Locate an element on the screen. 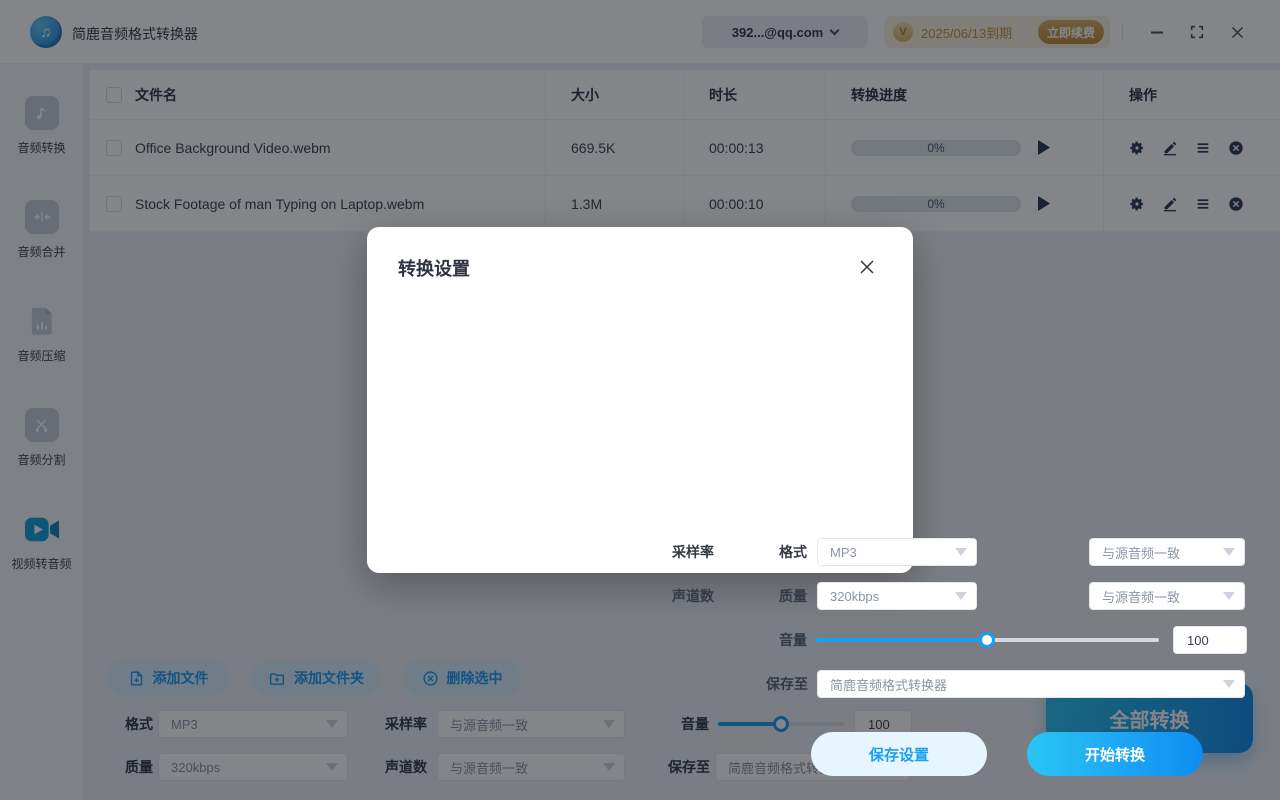 Image resolution: width=1280 pixels, height=800 pixels. quality-select: 320kbps is located at coordinates (897, 596).